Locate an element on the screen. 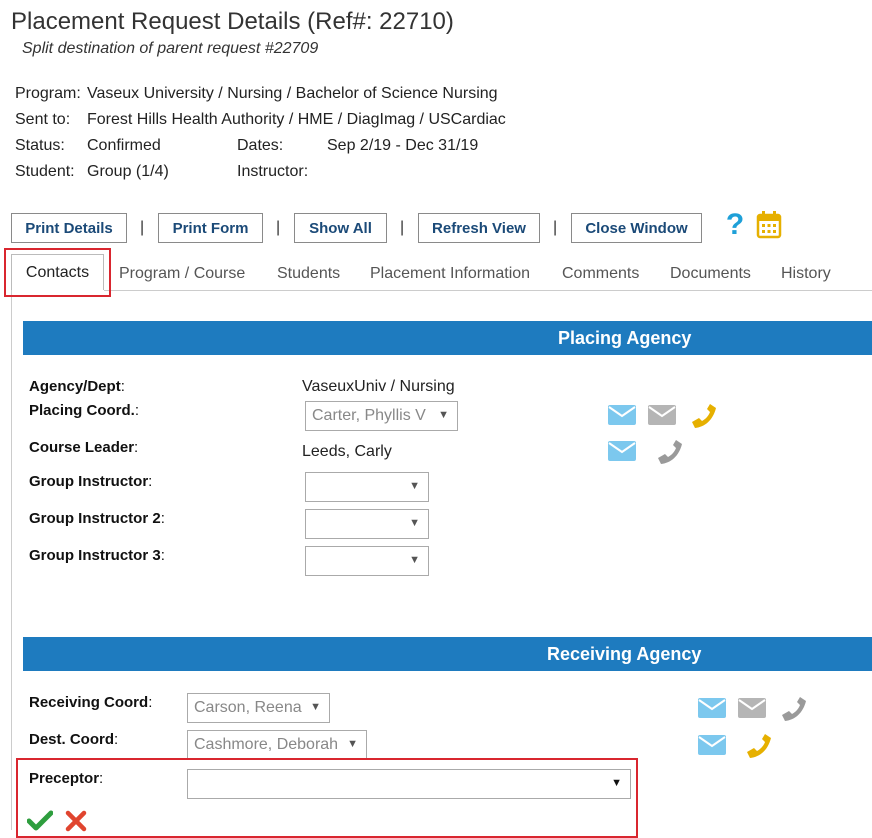  tab-bar-underline is located at coordinates (488, 290).